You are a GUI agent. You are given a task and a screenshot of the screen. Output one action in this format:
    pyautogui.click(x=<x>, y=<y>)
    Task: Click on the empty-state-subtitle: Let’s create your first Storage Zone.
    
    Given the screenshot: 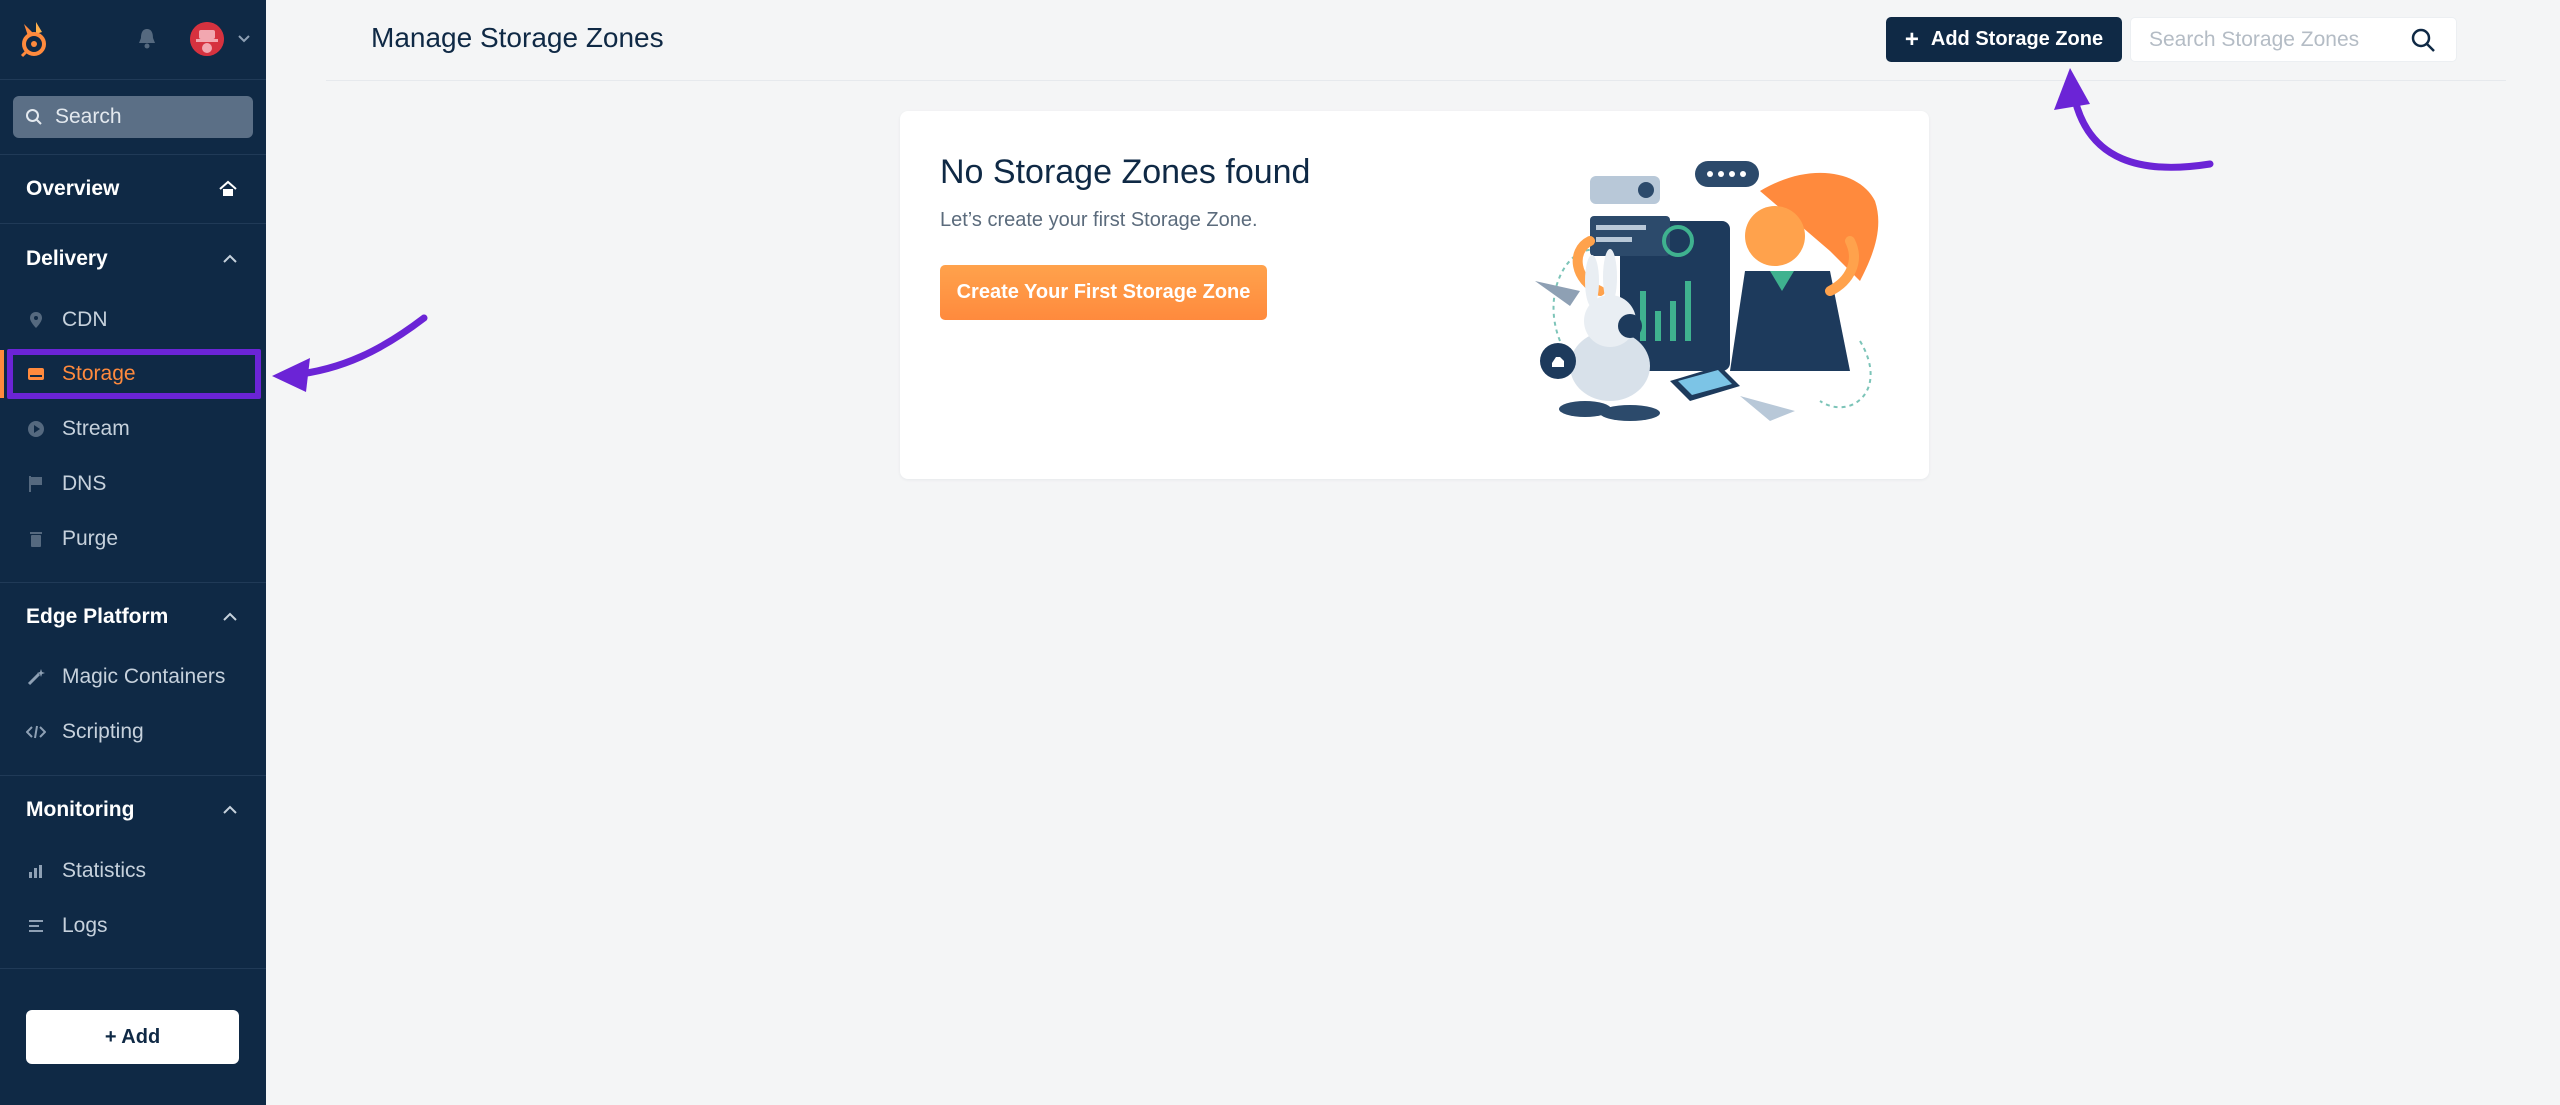 What is the action you would take?
    pyautogui.click(x=1099, y=220)
    